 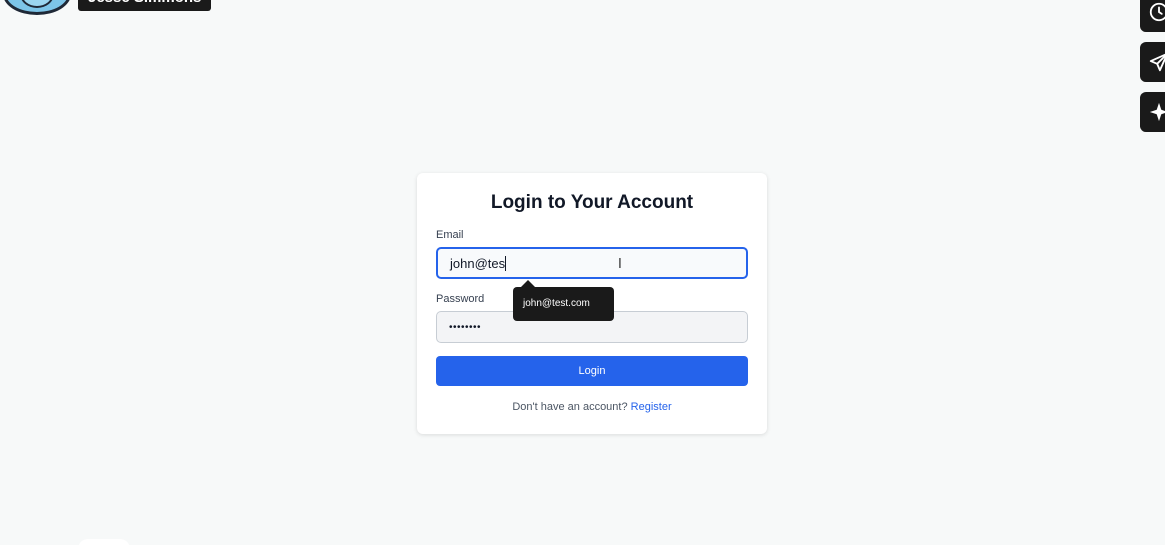 I want to click on autocomplete-suggestion: john@test.com, so click(x=563, y=300).